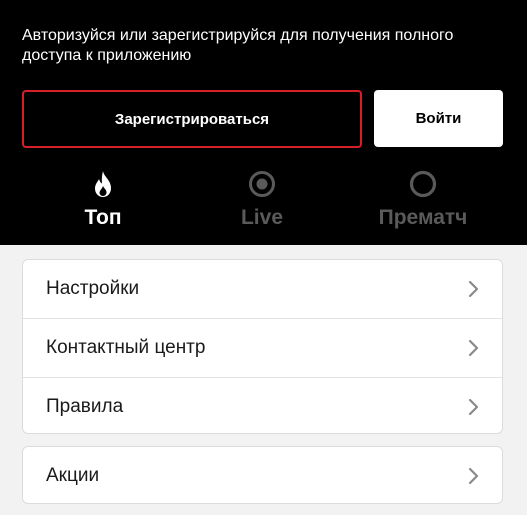 Image resolution: width=527 pixels, height=515 pixels. Describe the element at coordinates (262, 406) in the screenshot. I see `menu-item-rules: Правила` at that location.